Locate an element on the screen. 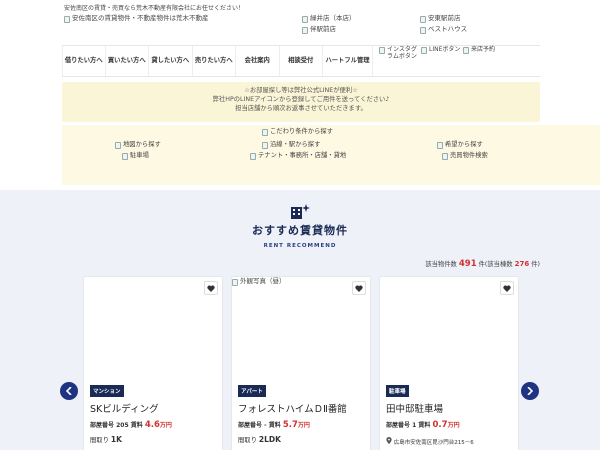 This screenshot has width=600, height=450. building-icon is located at coordinates (253, 156).